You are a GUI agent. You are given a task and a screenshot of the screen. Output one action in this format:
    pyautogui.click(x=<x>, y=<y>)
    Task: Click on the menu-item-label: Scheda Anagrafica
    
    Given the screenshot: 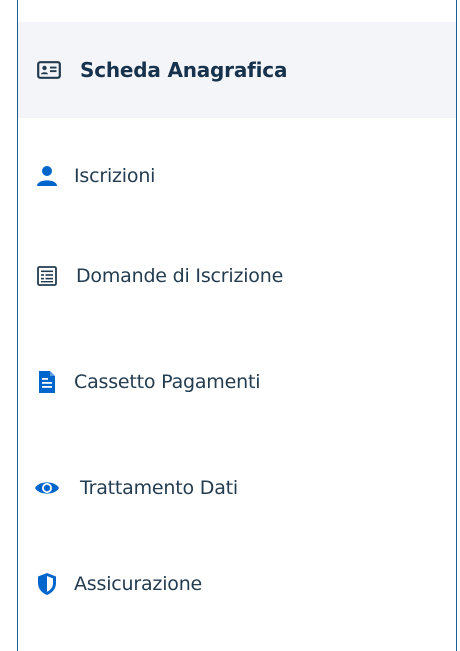 What is the action you would take?
    pyautogui.click(x=184, y=70)
    